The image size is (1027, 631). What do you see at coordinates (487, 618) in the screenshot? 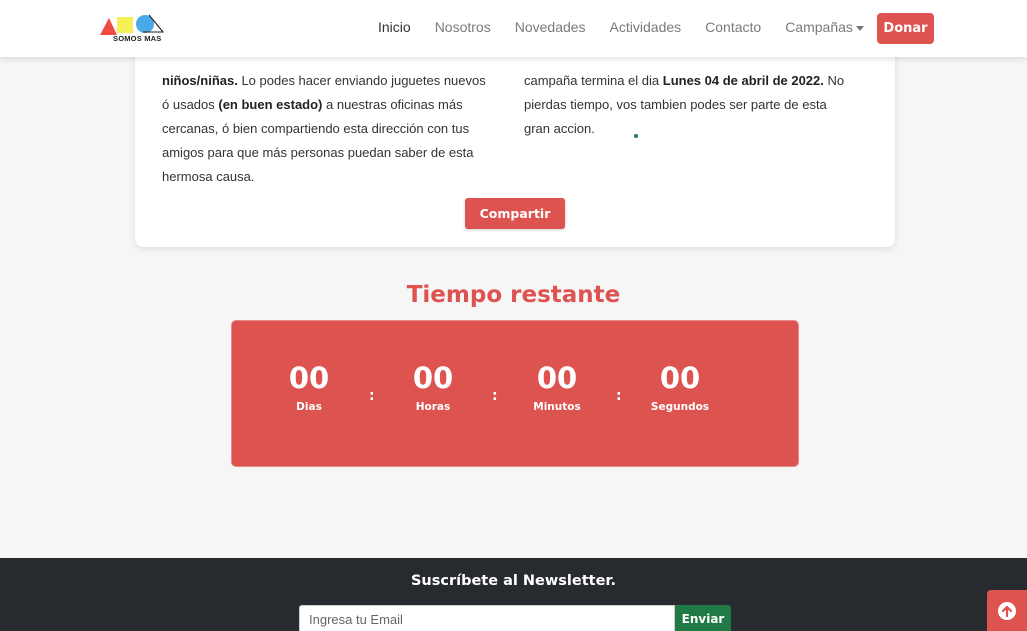
I see `email-input` at bounding box center [487, 618].